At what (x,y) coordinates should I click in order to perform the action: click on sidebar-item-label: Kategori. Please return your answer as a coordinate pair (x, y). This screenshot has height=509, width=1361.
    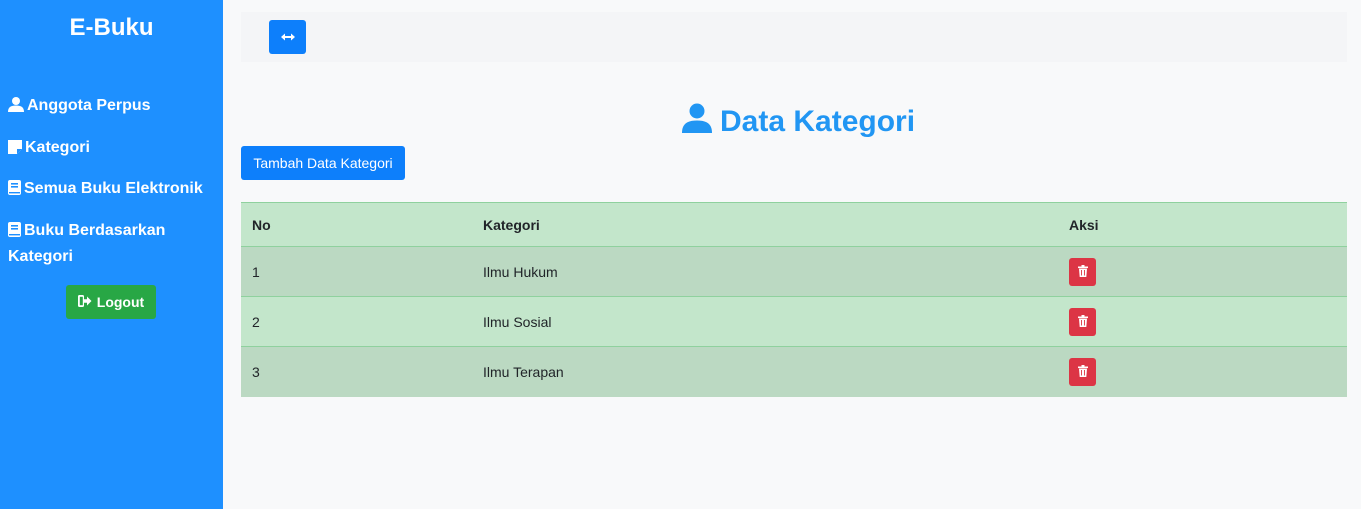
    Looking at the image, I should click on (57, 147).